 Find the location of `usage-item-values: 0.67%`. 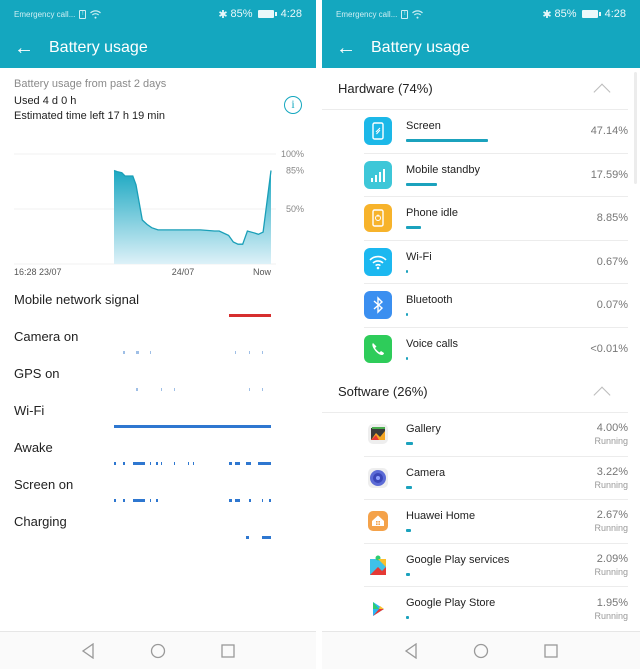

usage-item-values: 0.67% is located at coordinates (612, 262).